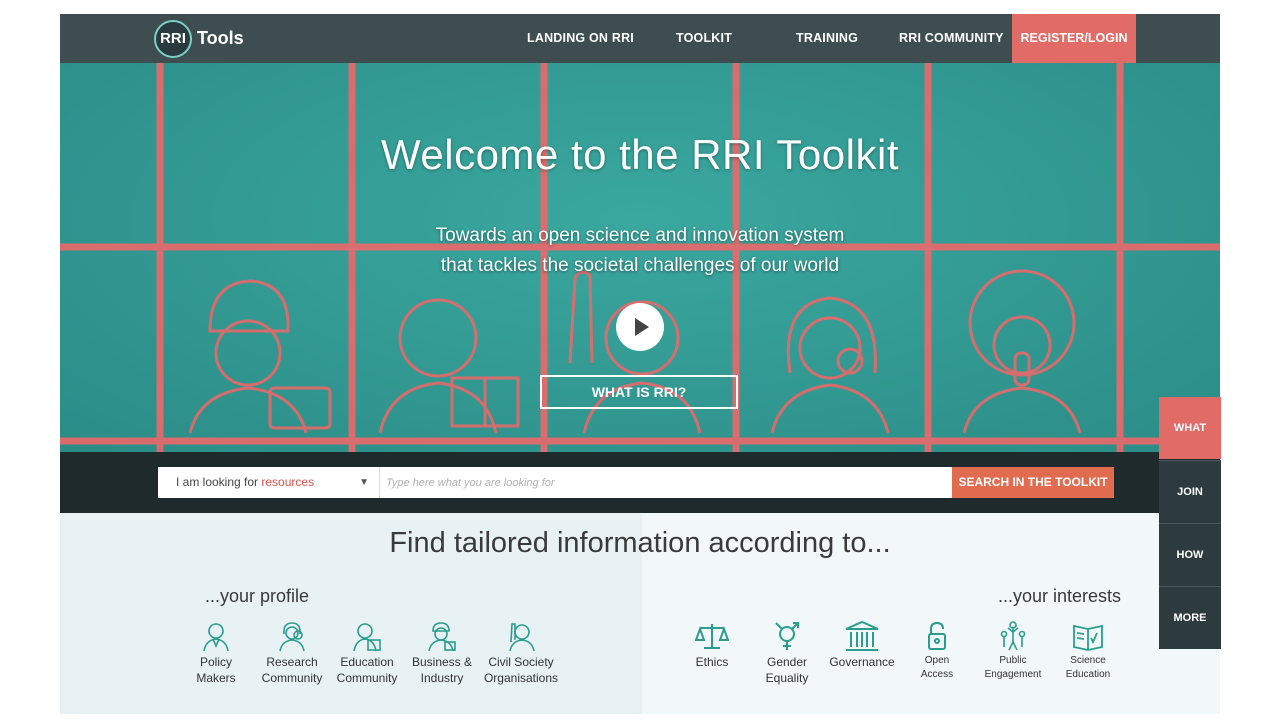  What do you see at coordinates (1088, 637) in the screenshot?
I see `book-icon` at bounding box center [1088, 637].